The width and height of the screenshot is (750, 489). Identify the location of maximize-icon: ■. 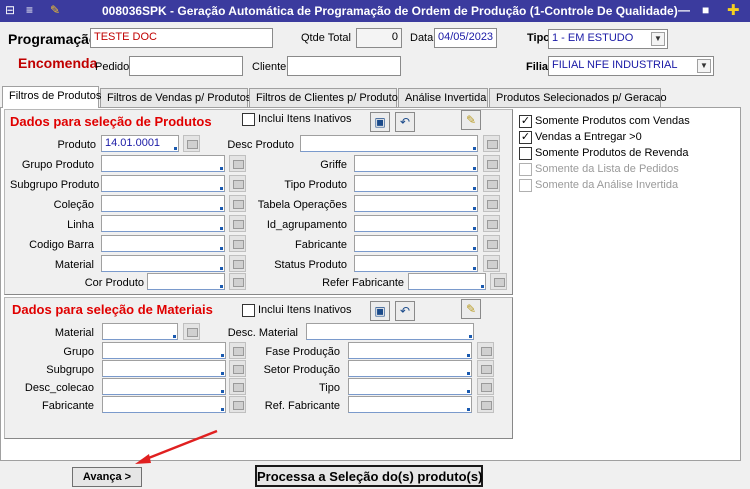
(705, 10).